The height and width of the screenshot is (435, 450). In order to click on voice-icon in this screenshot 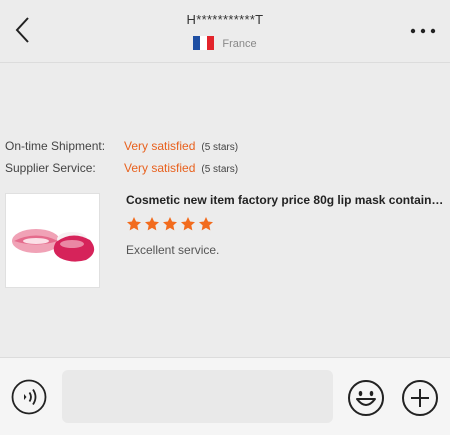, I will do `click(29, 397)`.